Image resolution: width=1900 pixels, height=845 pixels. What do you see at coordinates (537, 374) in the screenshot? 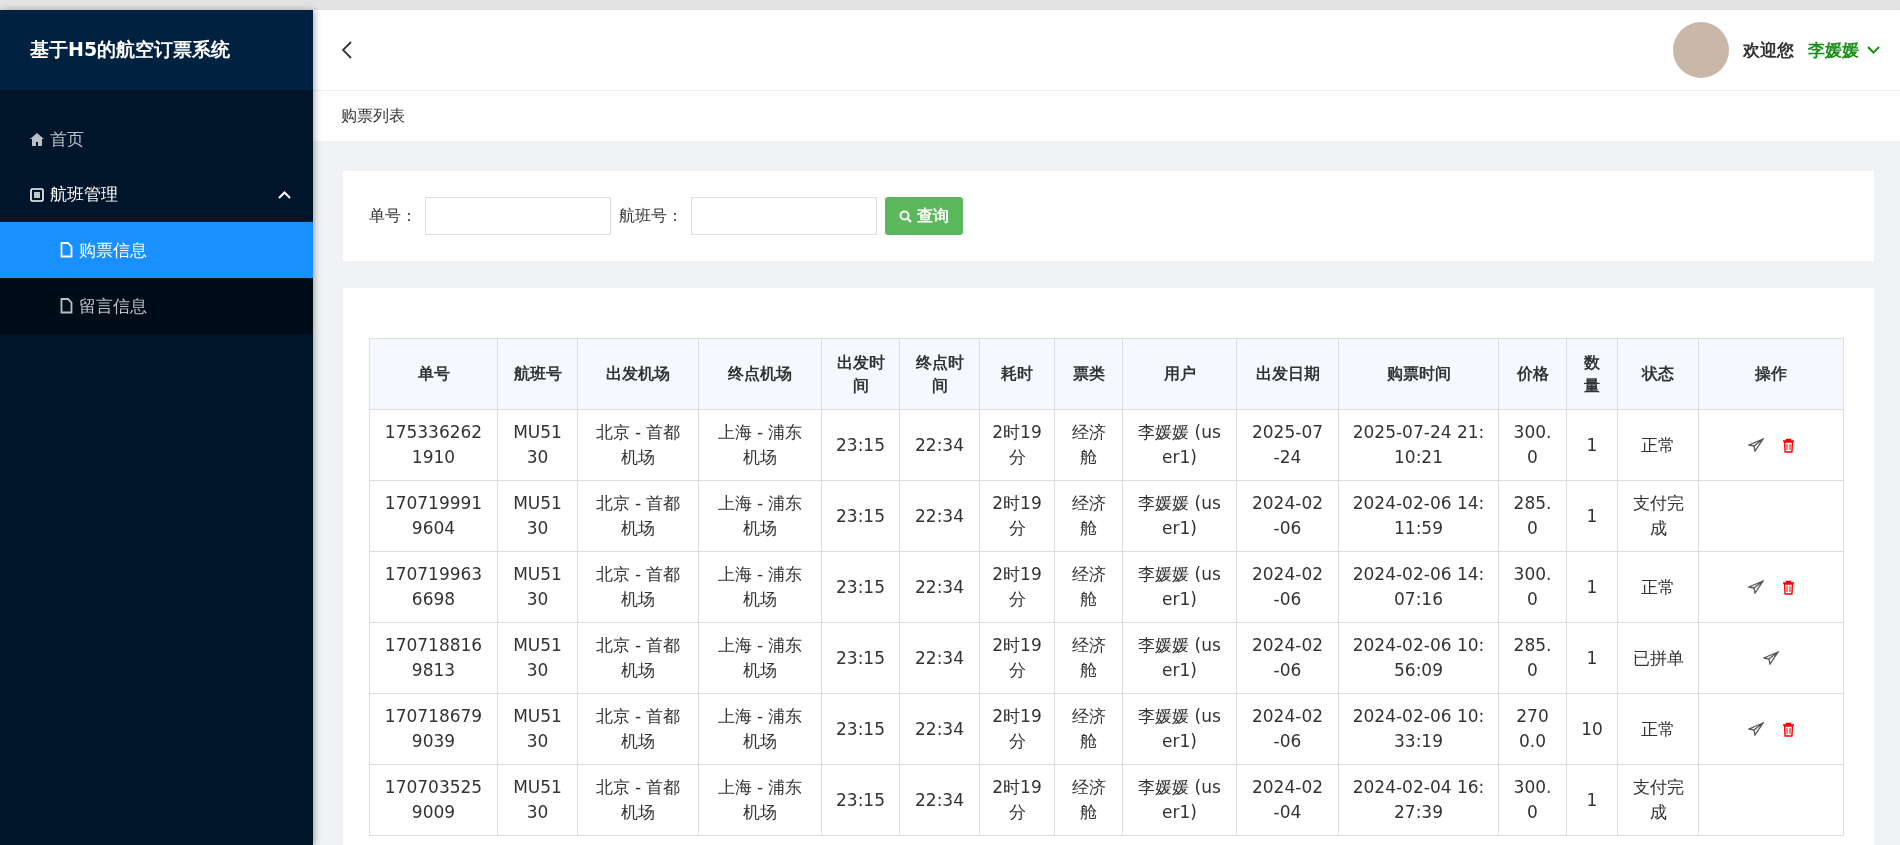
I see `column-header: 航班号` at bounding box center [537, 374].